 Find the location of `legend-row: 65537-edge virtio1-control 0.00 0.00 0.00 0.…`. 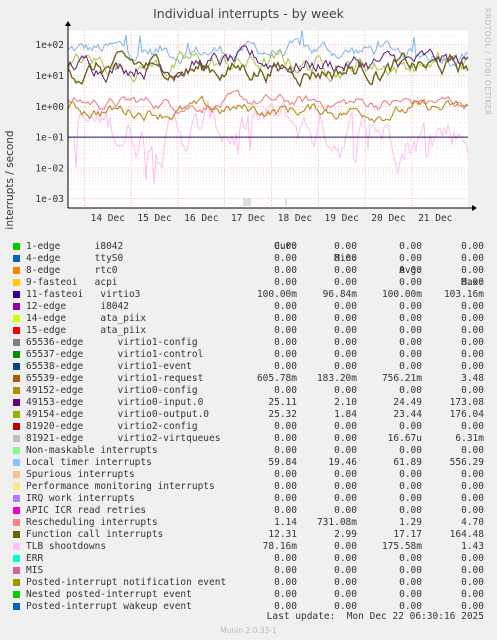

legend-row: 65537-edge virtio1-control 0.00 0.00 0.00 0.… is located at coordinates (248, 355).